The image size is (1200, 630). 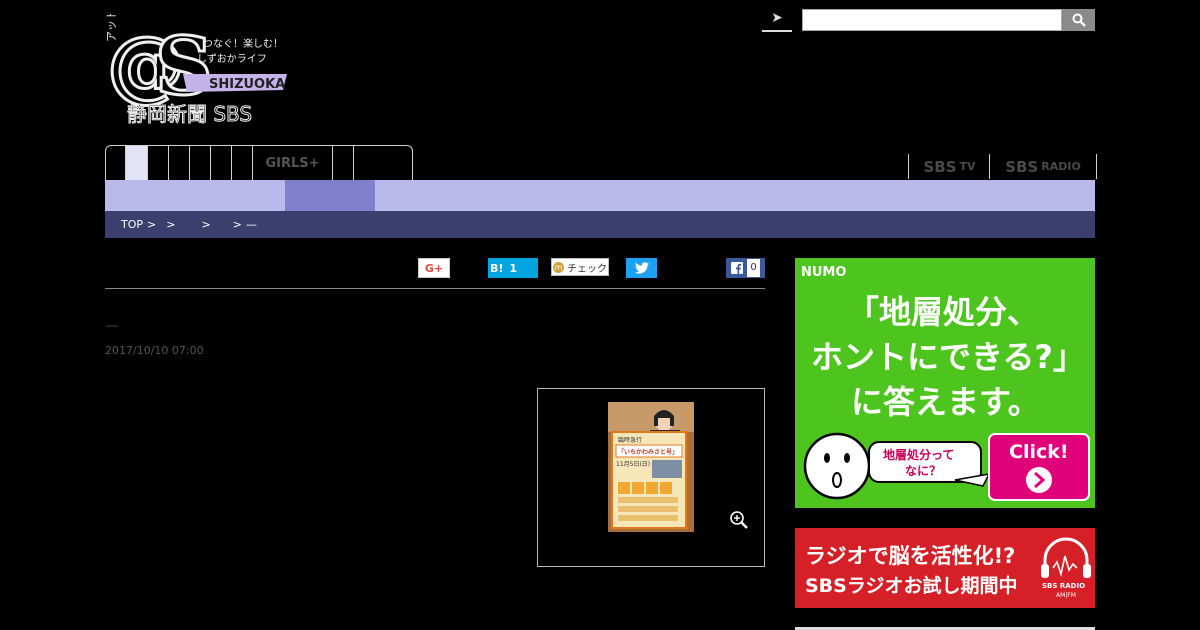 What do you see at coordinates (243, 43) in the screenshot?
I see `svg-text: つなぐ！楽しむ！` at bounding box center [243, 43].